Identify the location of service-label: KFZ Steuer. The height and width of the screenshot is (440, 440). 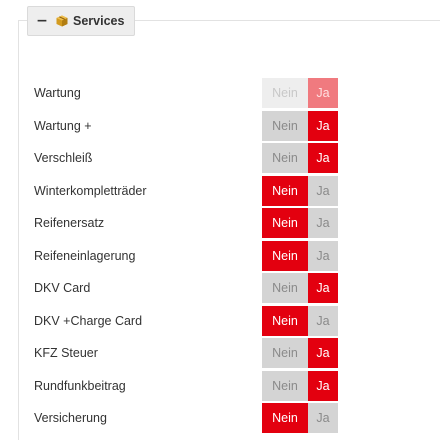
(66, 353).